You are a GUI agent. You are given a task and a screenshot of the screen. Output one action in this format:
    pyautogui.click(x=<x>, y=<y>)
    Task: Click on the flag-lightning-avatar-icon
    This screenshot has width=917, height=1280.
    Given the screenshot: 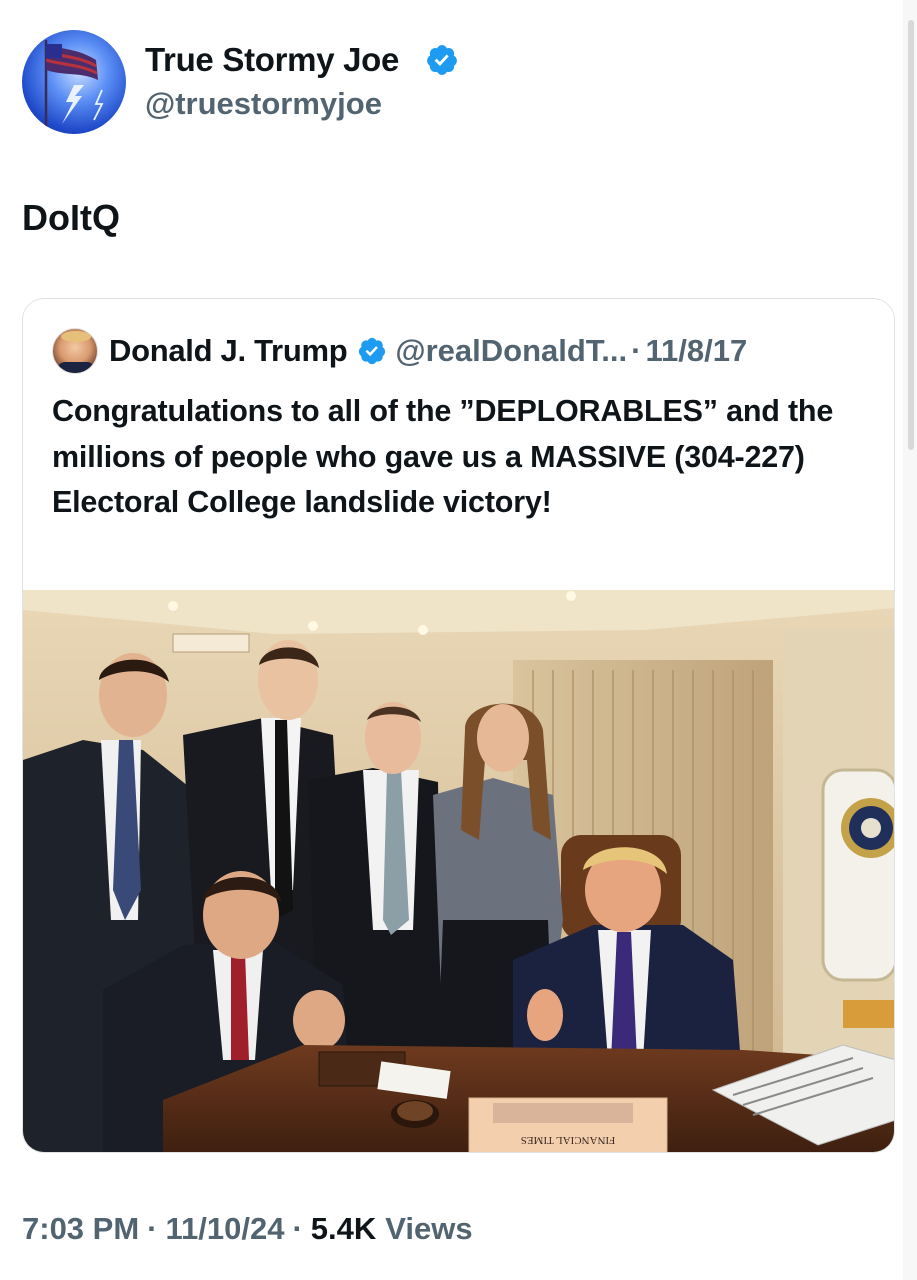 What is the action you would take?
    pyautogui.click(x=74, y=84)
    